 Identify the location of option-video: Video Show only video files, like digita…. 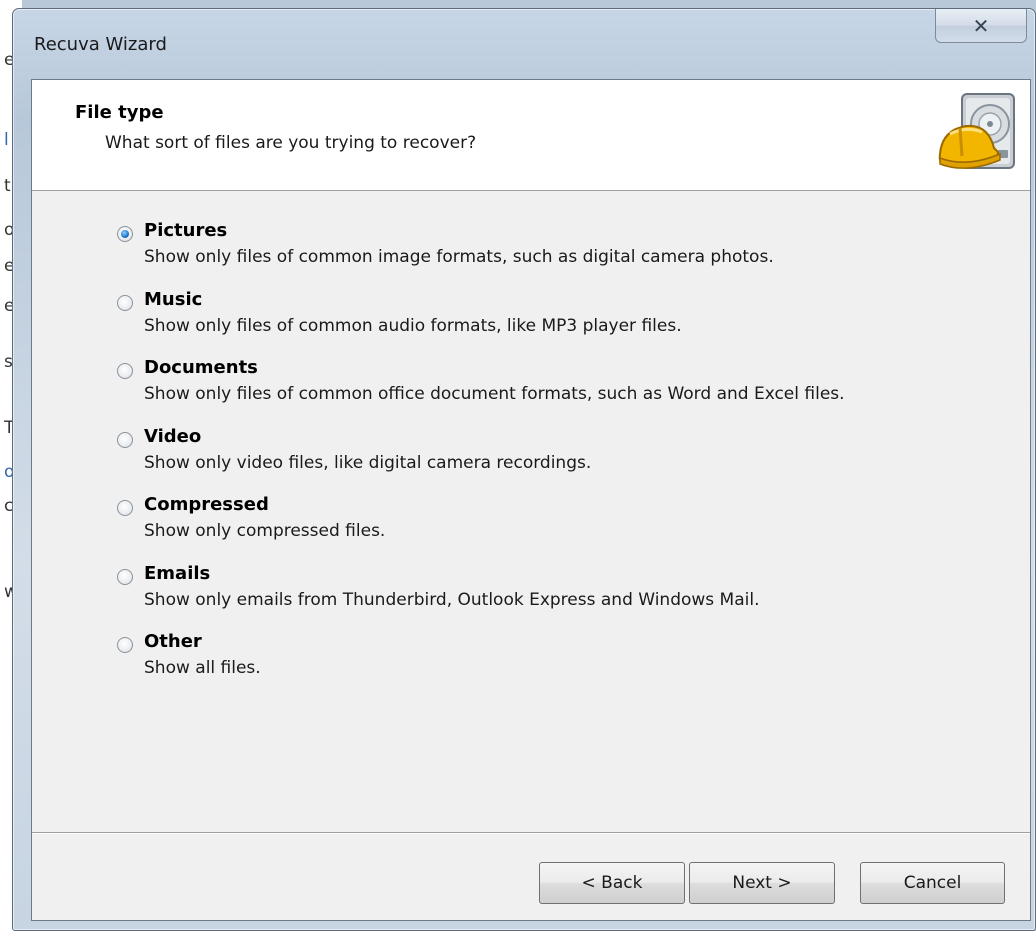
(568, 460).